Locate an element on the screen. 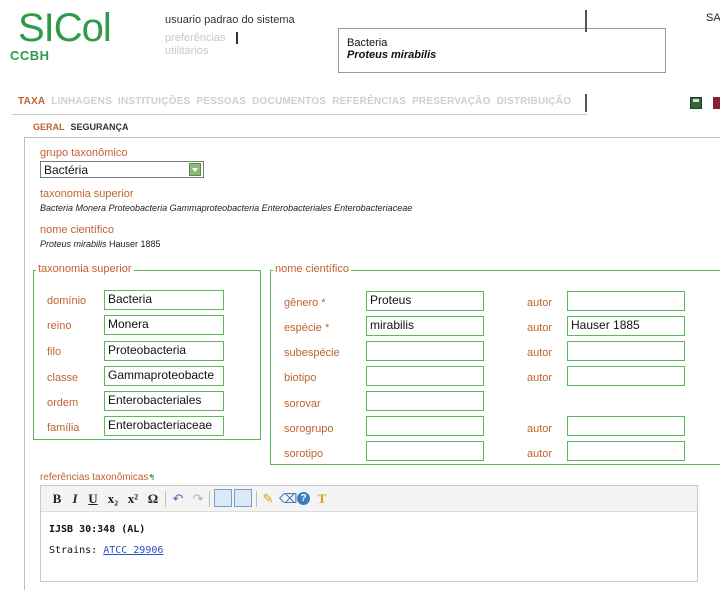  logo-main-text: SICol is located at coordinates (65, 28).